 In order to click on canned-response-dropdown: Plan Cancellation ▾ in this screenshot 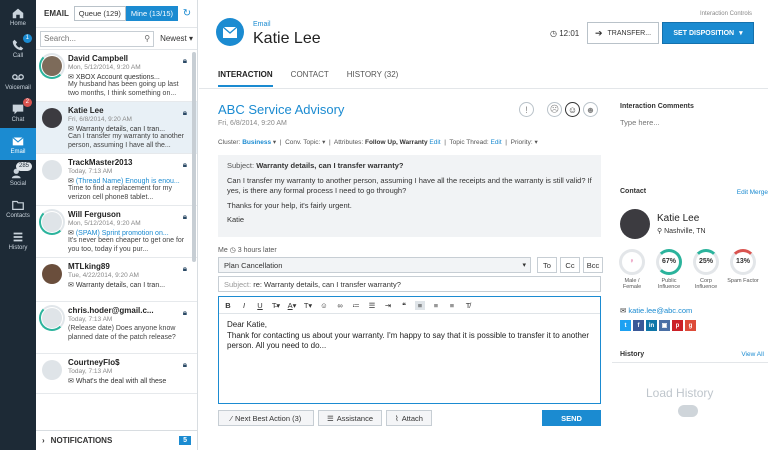, I will do `click(374, 265)`.